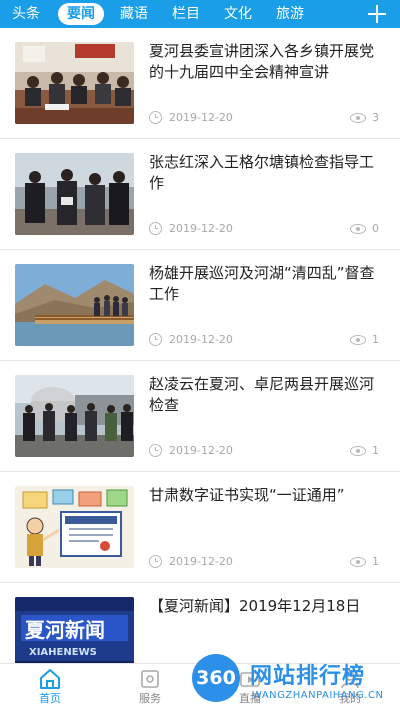 Image resolution: width=400 pixels, height=711 pixels. Describe the element at coordinates (134, 14) in the screenshot. I see `tab-tibetan: 藏语` at that location.